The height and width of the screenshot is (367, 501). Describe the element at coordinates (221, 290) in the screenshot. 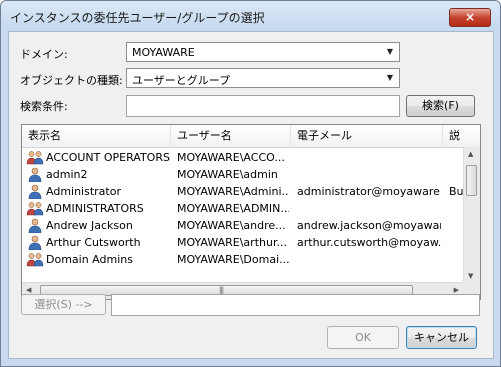

I see `grip-icon: |||` at that location.